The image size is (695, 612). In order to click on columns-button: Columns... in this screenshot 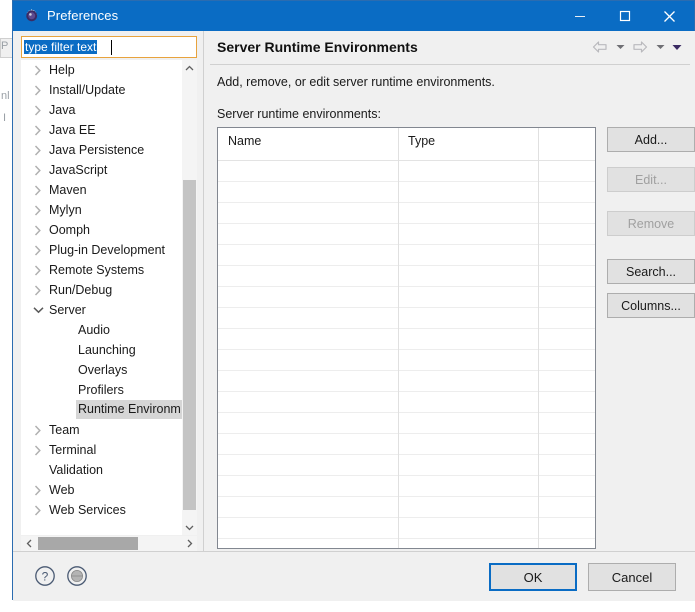, I will do `click(651, 305)`.